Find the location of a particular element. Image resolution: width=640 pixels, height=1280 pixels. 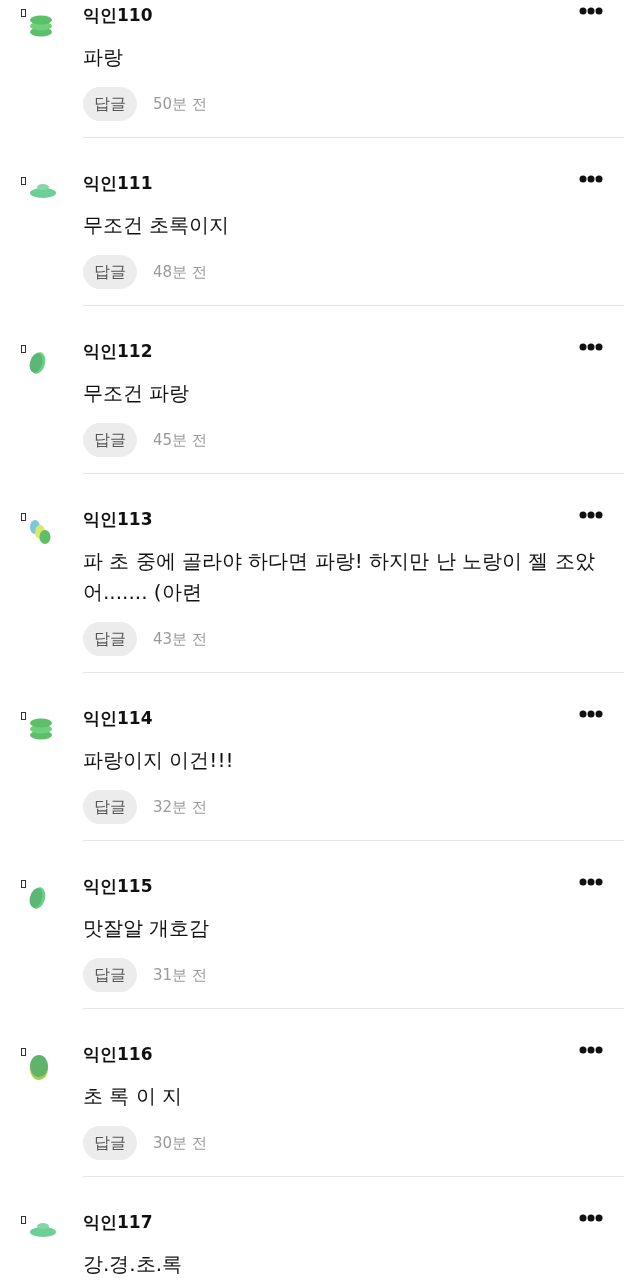

author-name: 익인112 is located at coordinates (118, 351).